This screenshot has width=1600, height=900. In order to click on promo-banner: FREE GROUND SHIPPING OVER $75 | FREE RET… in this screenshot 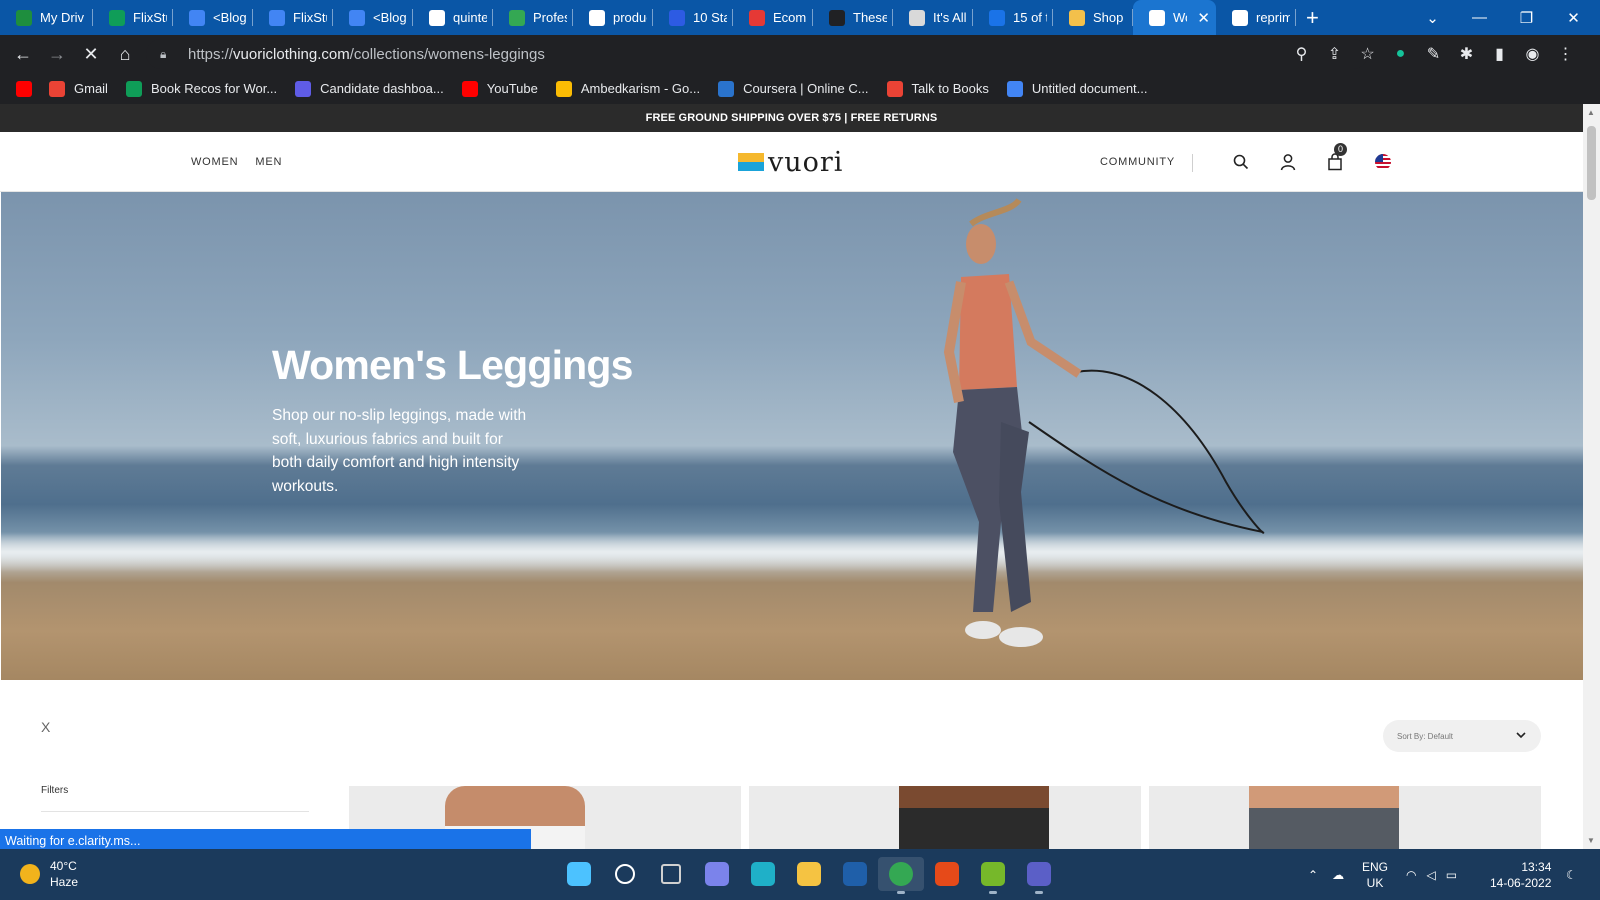, I will do `click(791, 118)`.